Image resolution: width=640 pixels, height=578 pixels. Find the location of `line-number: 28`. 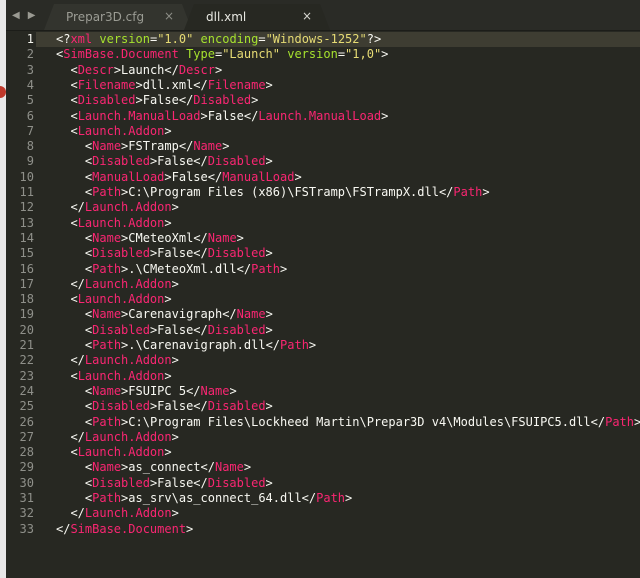

line-number: 28 is located at coordinates (26, 452).